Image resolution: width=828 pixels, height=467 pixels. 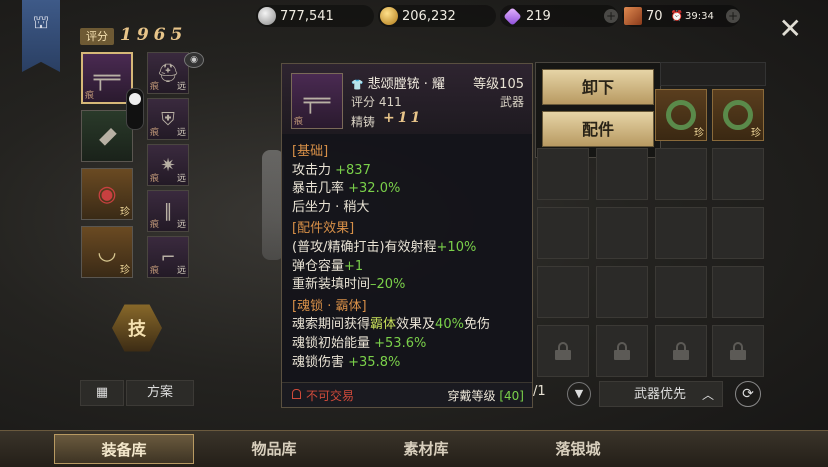 I want to click on armor-slot-feet: ⌐ 痕 远, so click(x=168, y=257).